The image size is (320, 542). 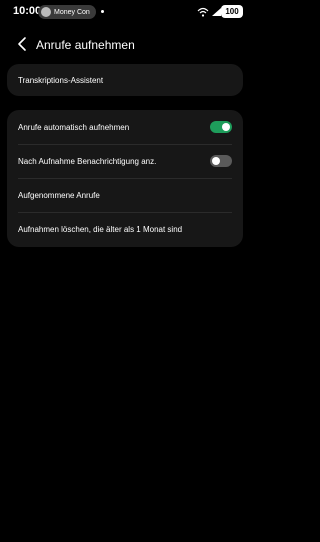 I want to click on battery-icon: 100, so click(x=232, y=11).